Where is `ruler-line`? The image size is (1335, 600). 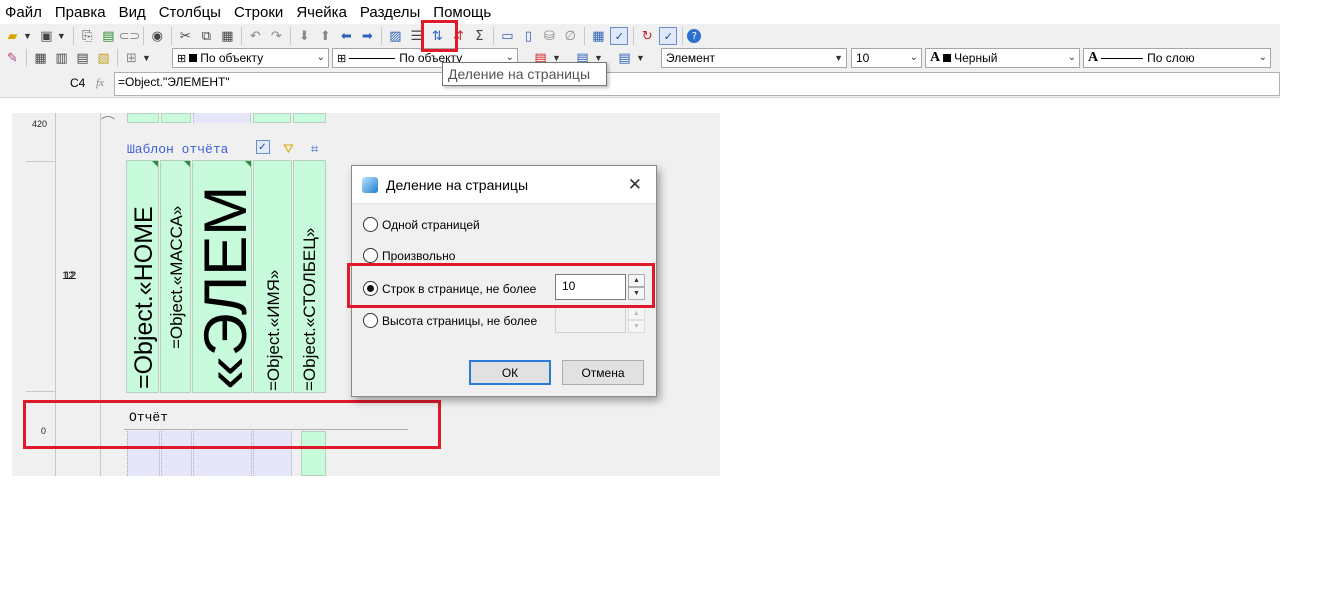
ruler-line is located at coordinates (41, 391).